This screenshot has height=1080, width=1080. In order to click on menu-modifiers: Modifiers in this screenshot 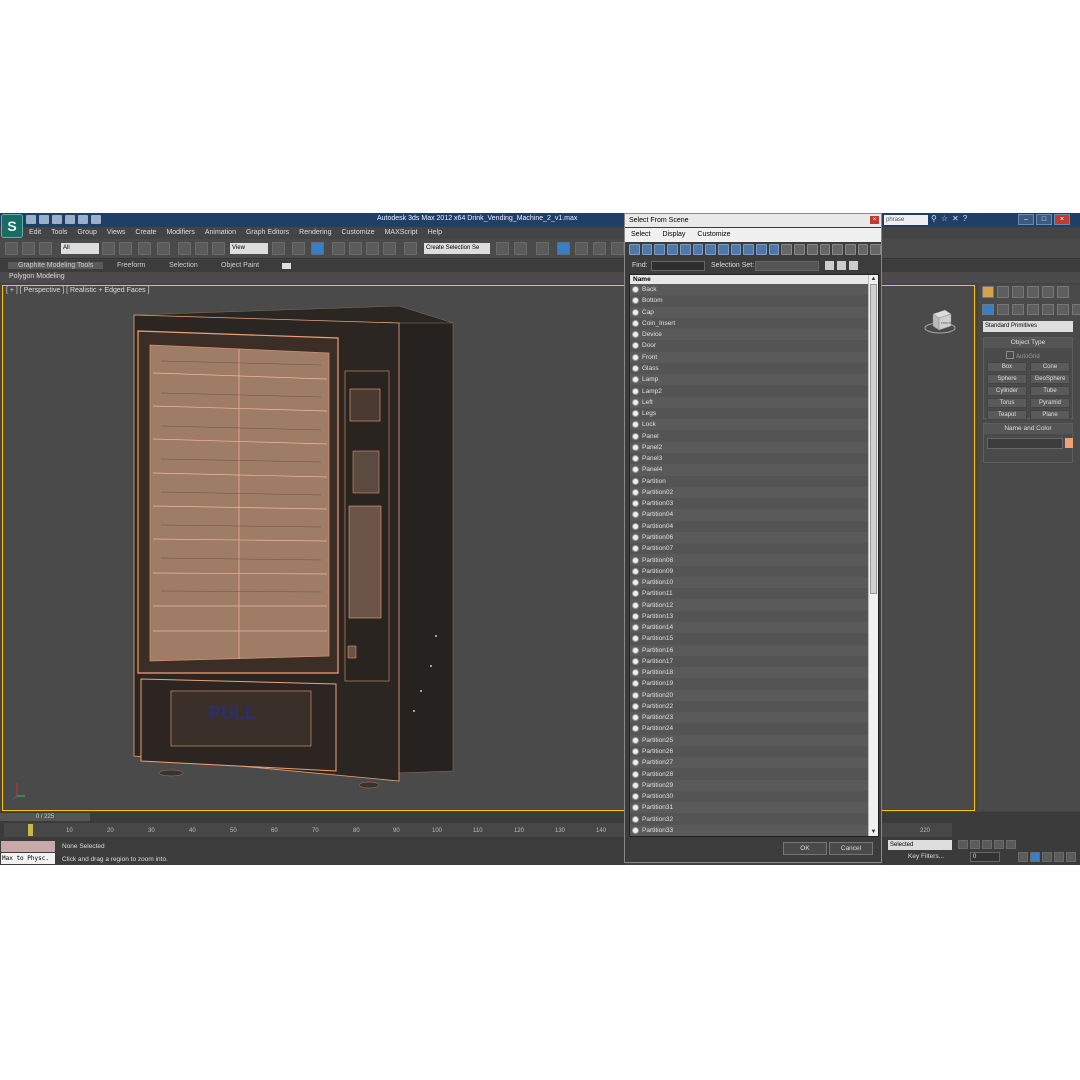, I will do `click(180, 233)`.